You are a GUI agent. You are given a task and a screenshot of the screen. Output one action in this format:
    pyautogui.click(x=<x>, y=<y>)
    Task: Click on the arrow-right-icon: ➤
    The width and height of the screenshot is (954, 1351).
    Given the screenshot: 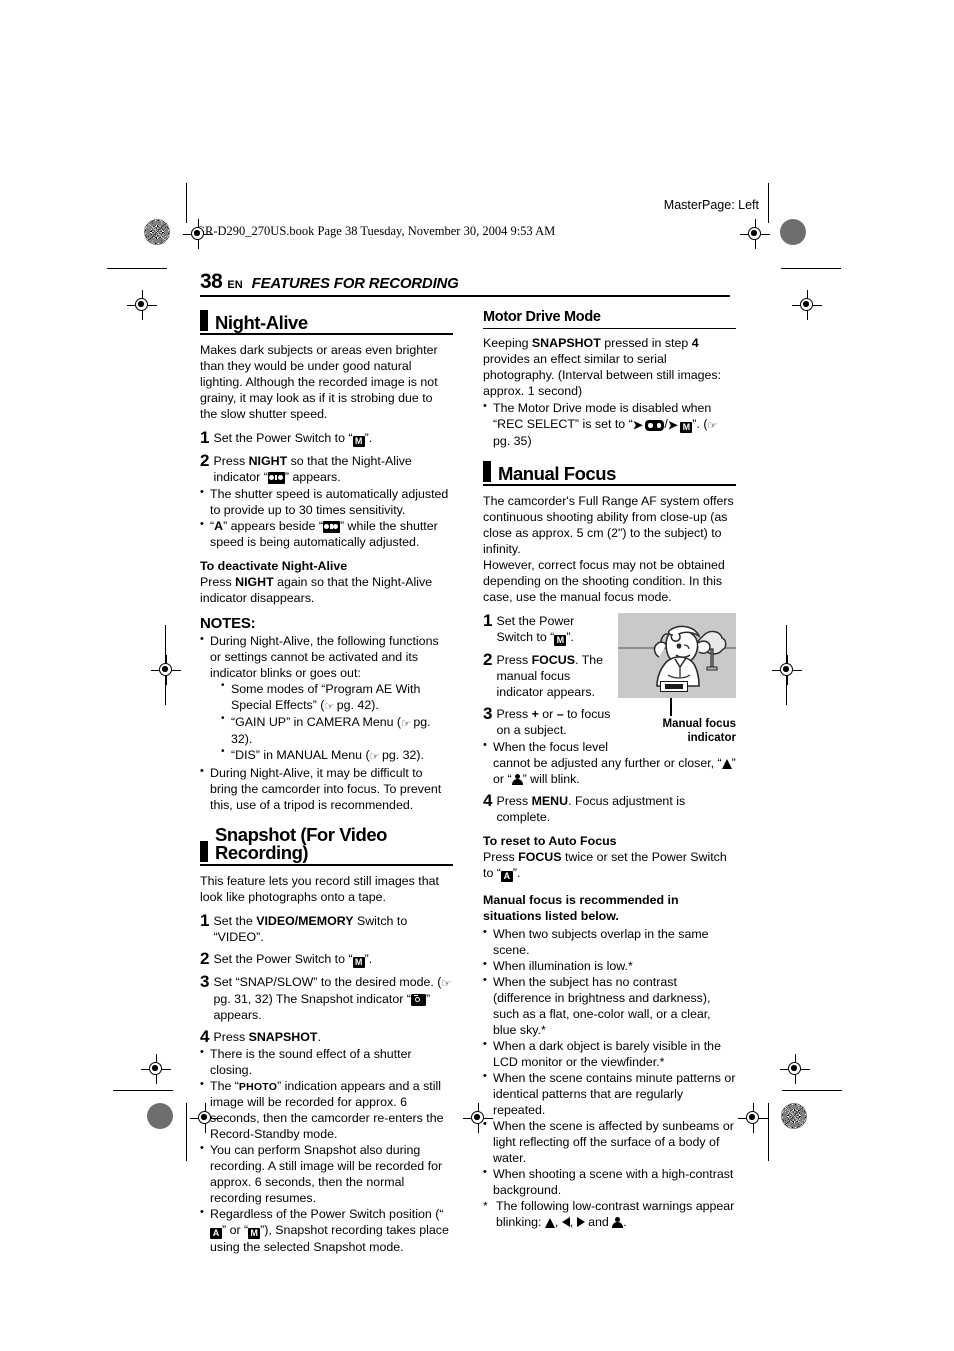 What is the action you would take?
    pyautogui.click(x=672, y=424)
    